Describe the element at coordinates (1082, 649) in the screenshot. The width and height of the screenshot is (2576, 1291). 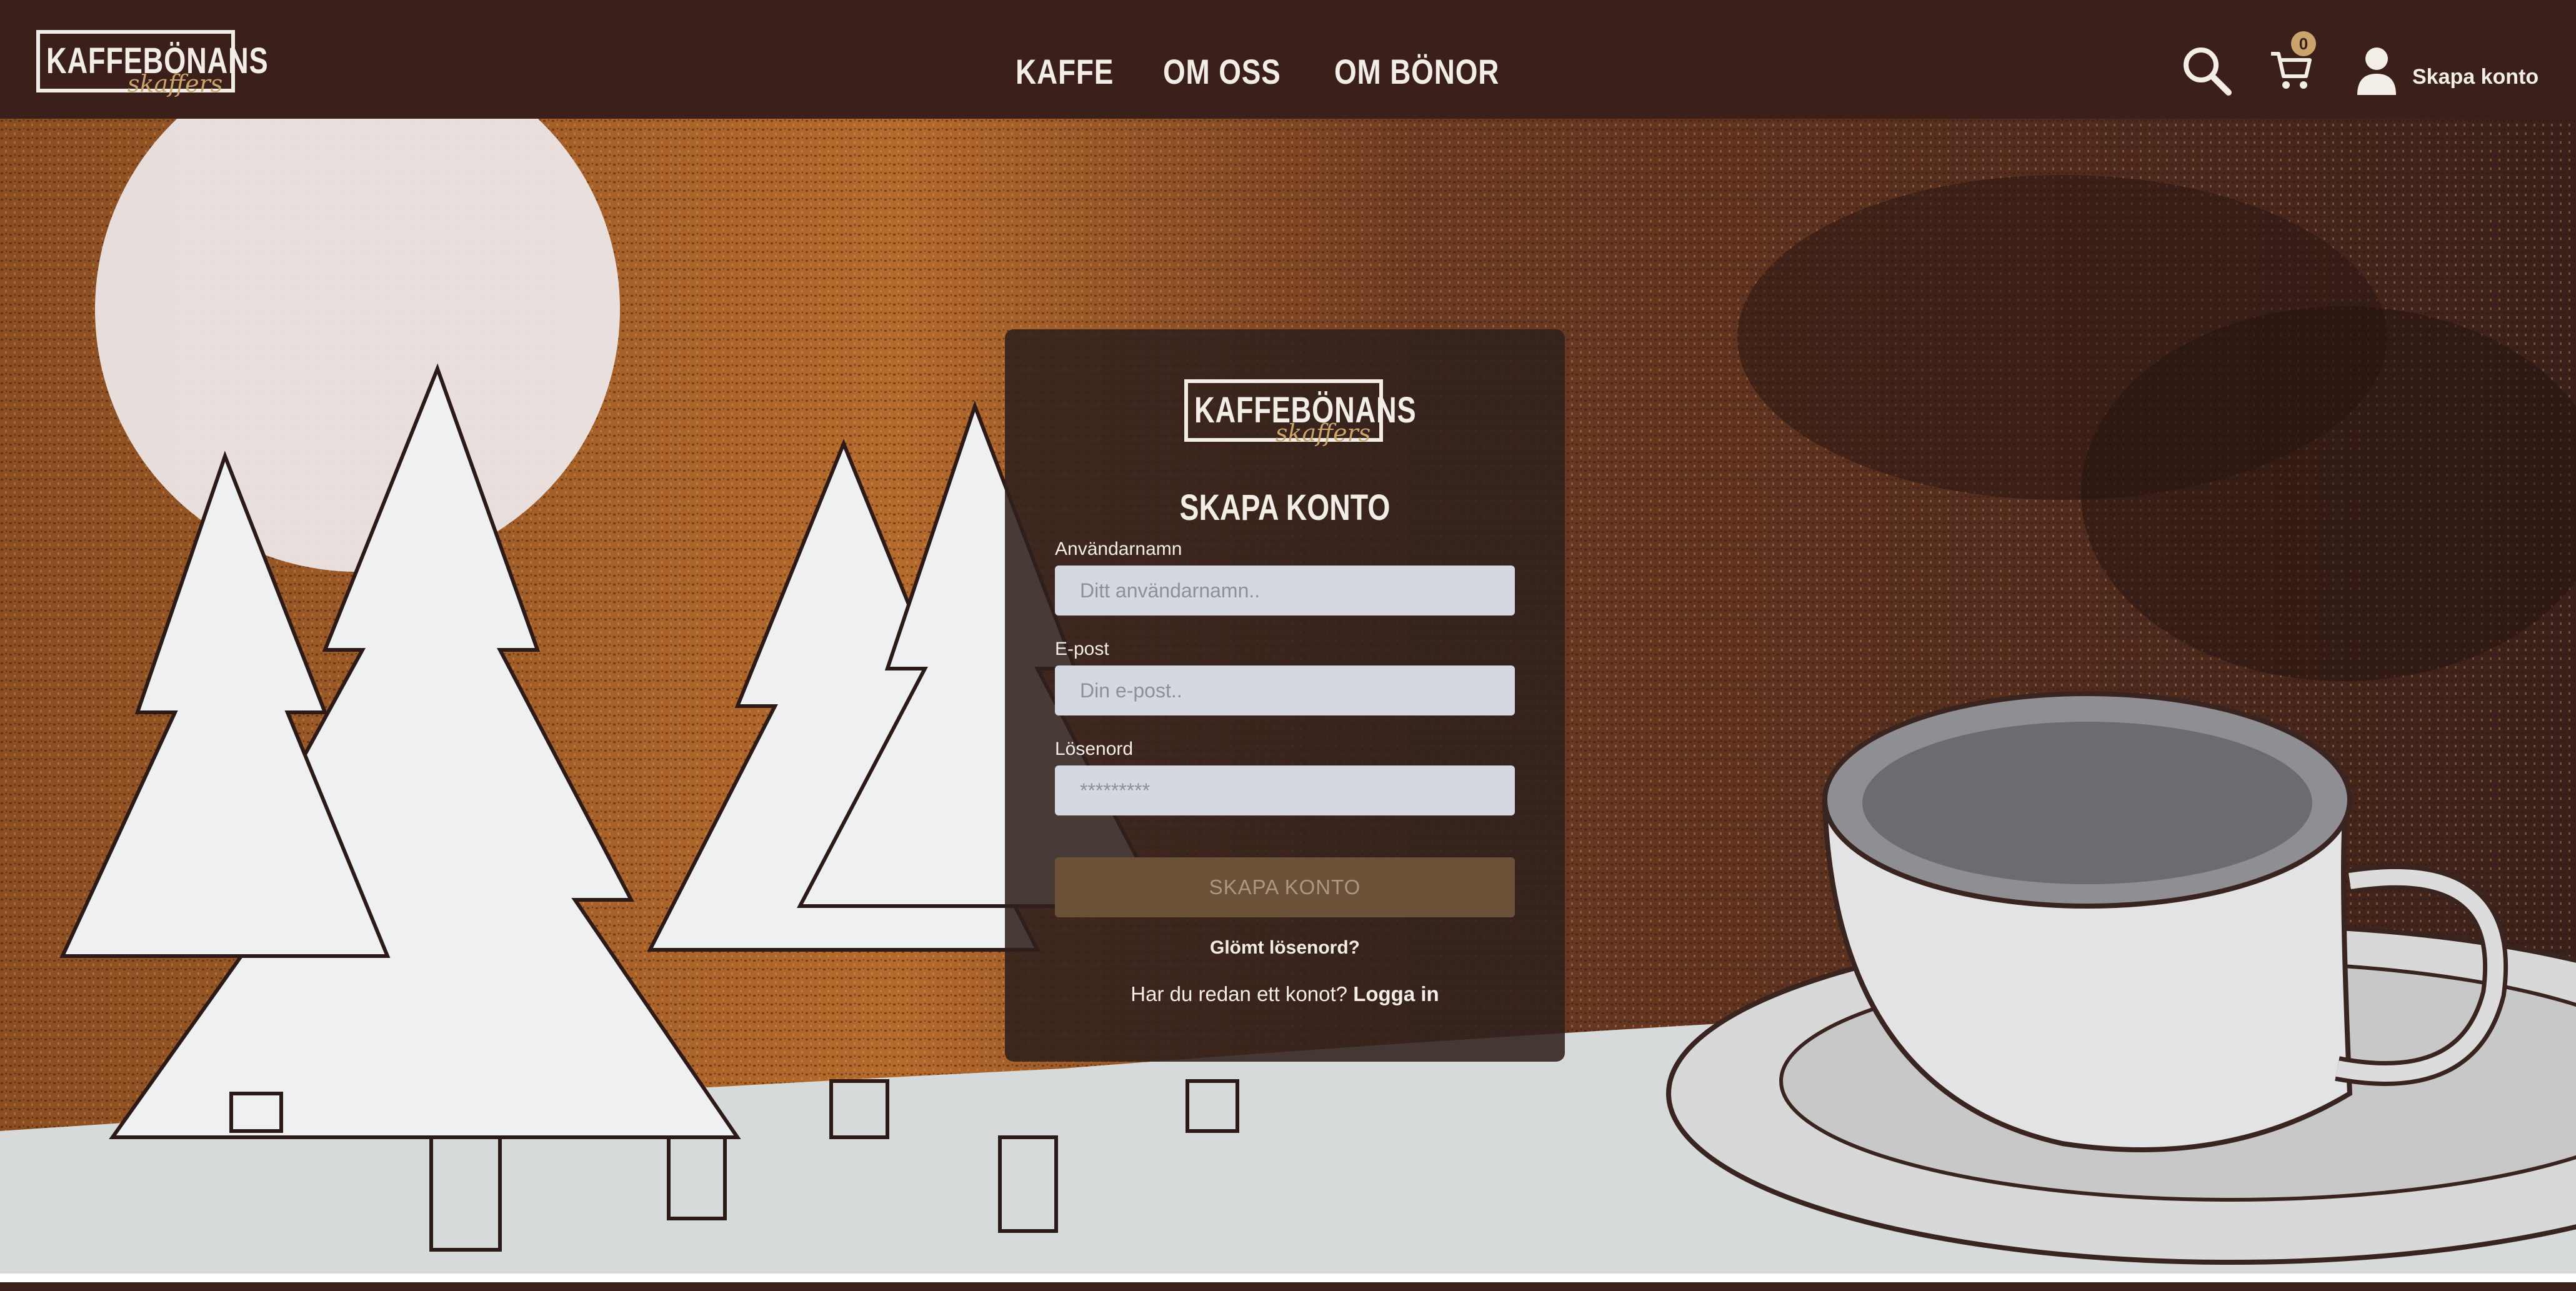
I see `email-label: E-post` at that location.